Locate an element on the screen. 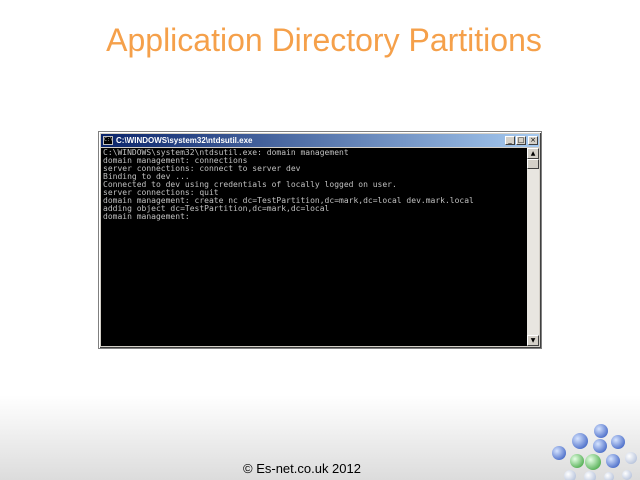 This screenshot has width=640, height=480. decorative-dots-logo-icon is located at coordinates (594, 452).